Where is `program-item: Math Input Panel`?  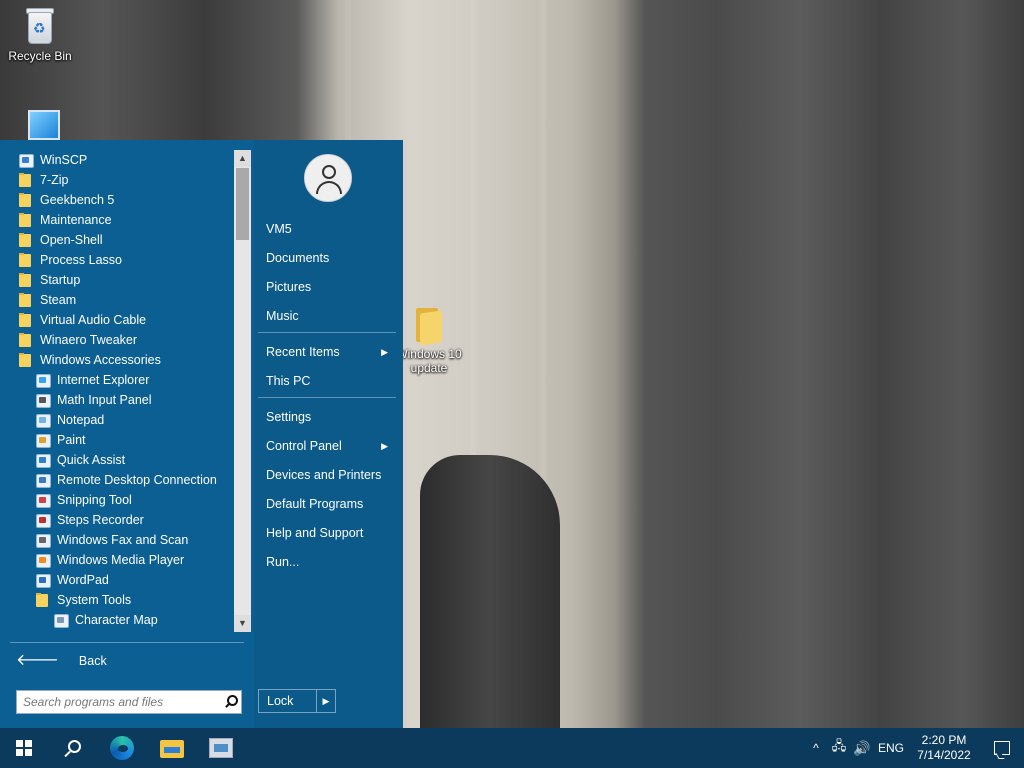
program-item: Math Input Panel is located at coordinates (121, 400).